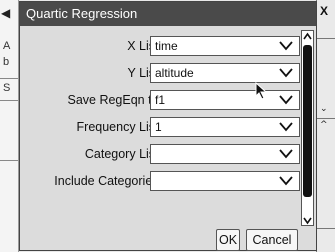  I want to click on scroll-up-icon, so click(307, 36).